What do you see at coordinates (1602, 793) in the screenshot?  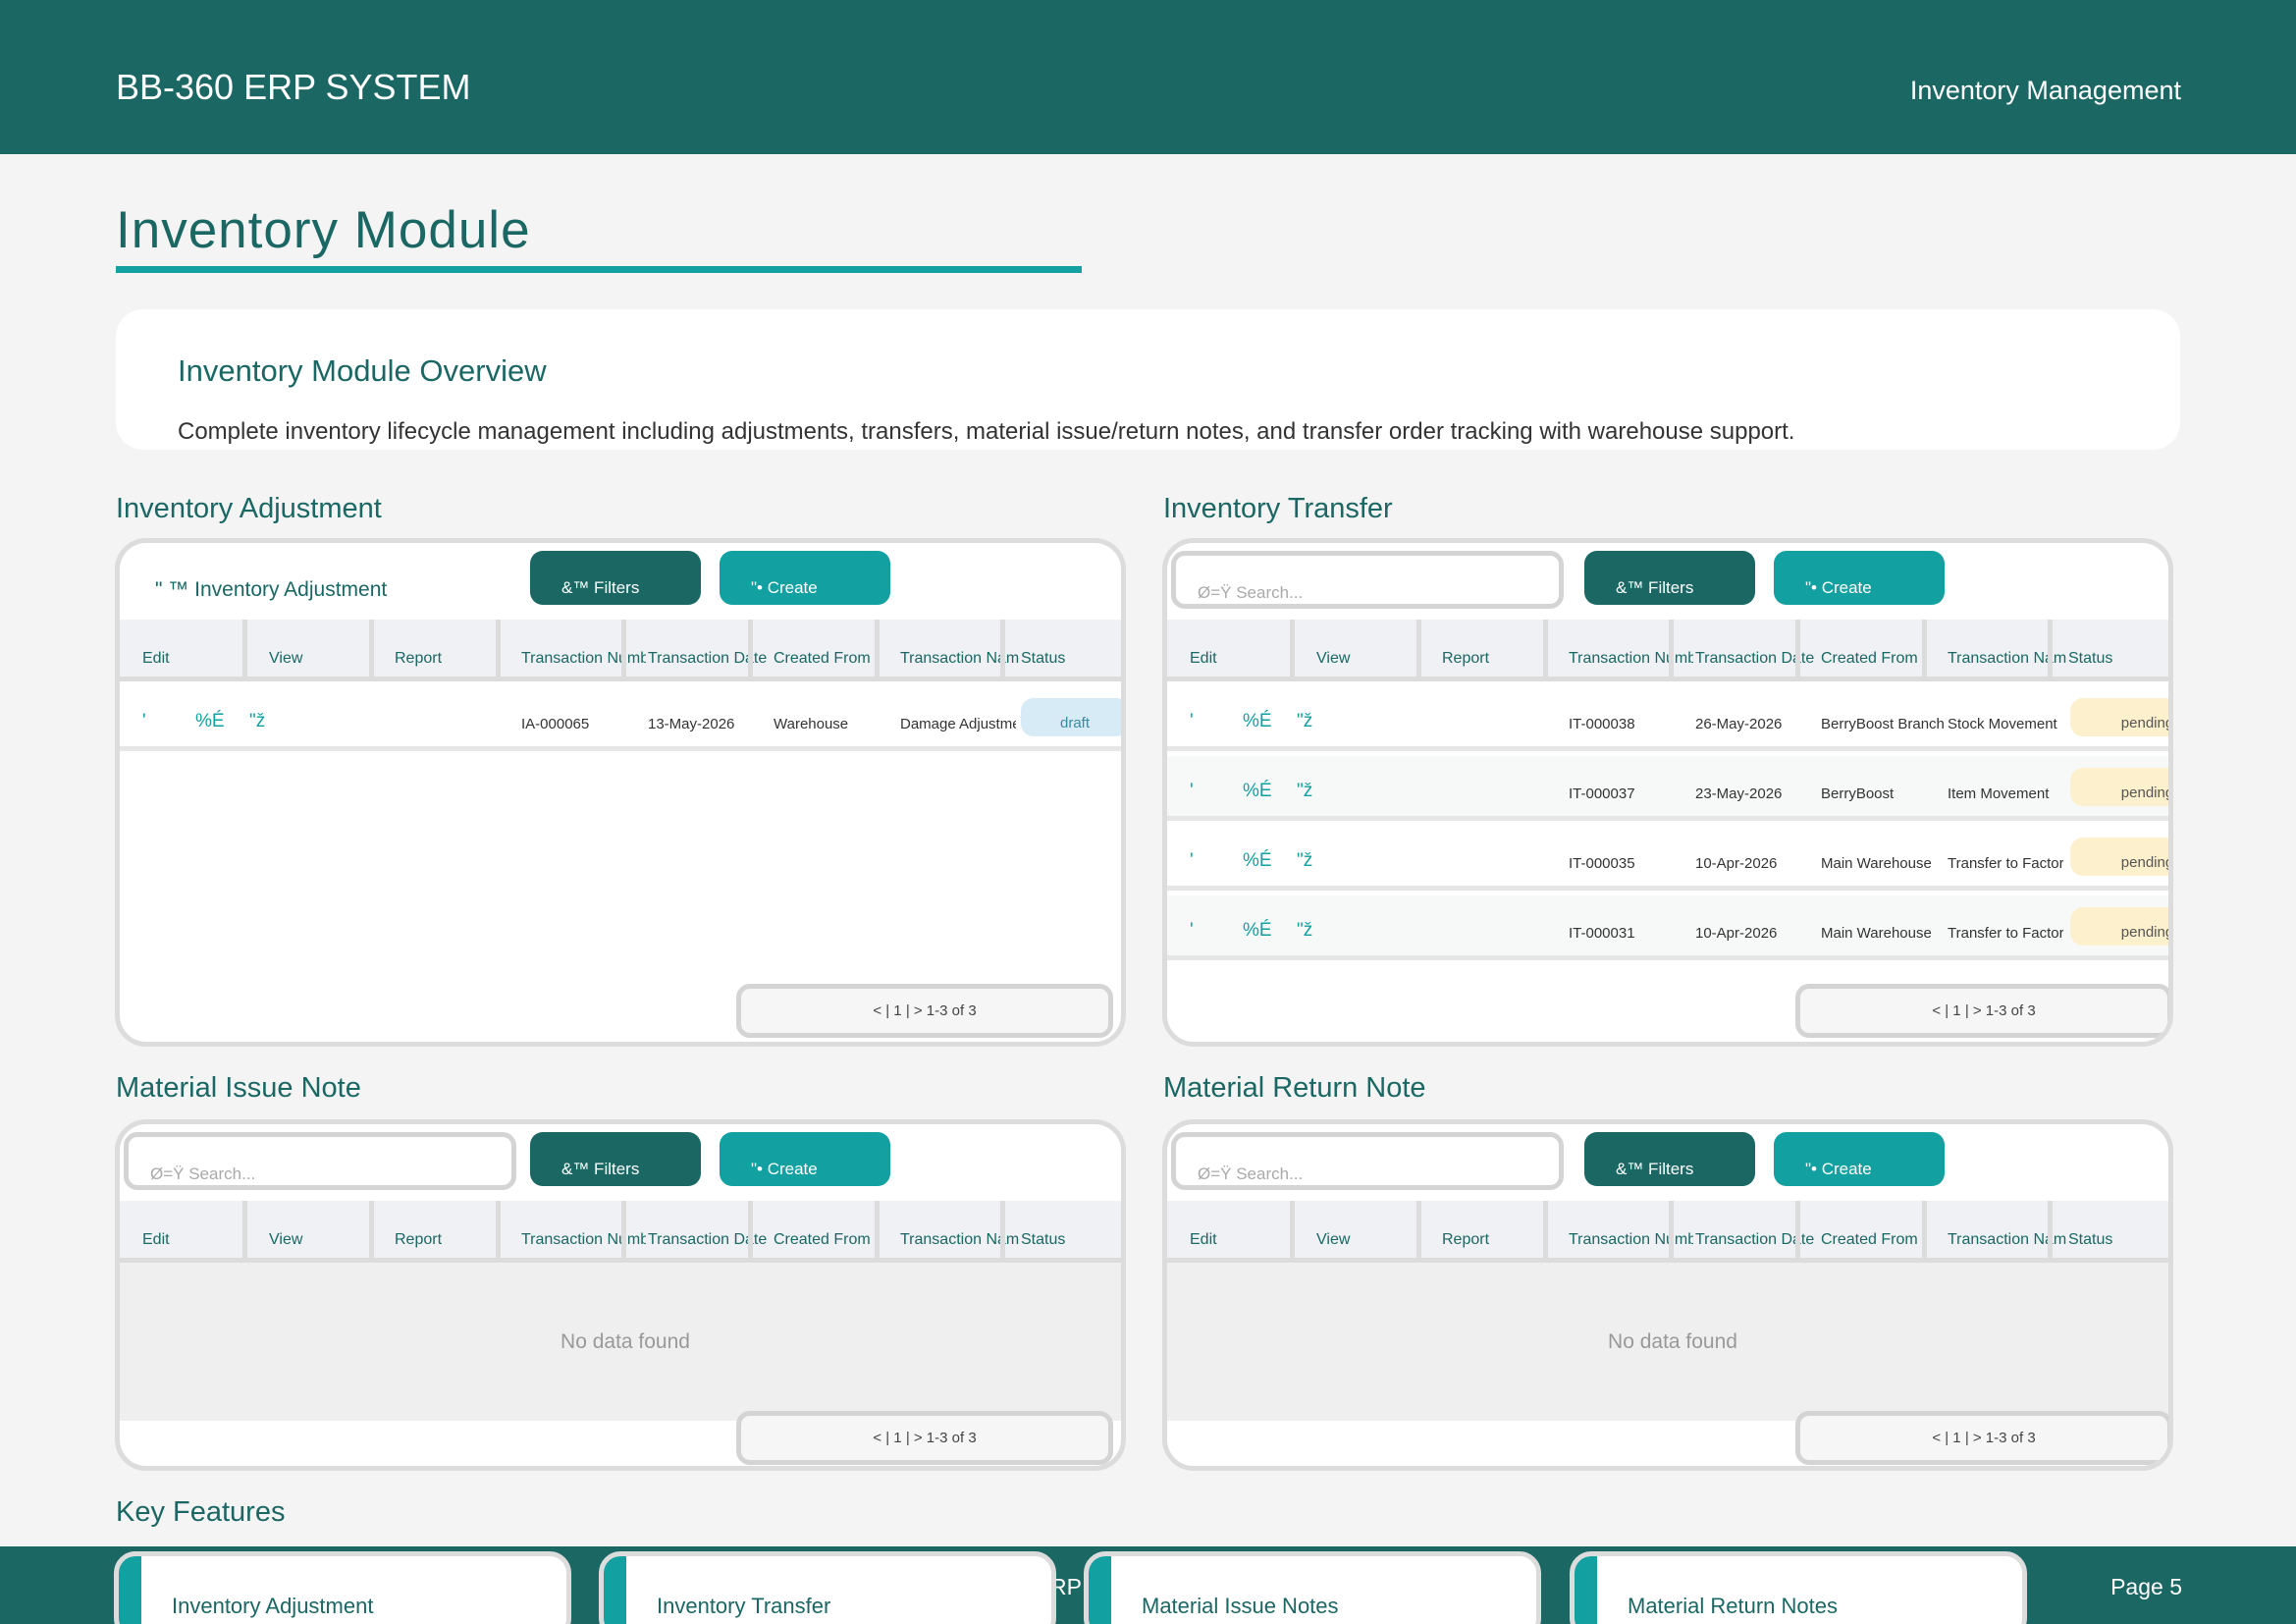 I see `cell-number: IT-000037` at bounding box center [1602, 793].